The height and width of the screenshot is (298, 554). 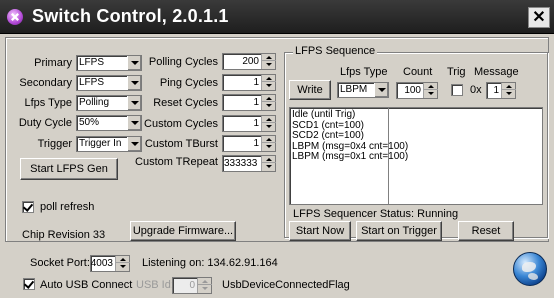 I want to click on polling-cycles-label: Polling Cycles, so click(x=183, y=62).